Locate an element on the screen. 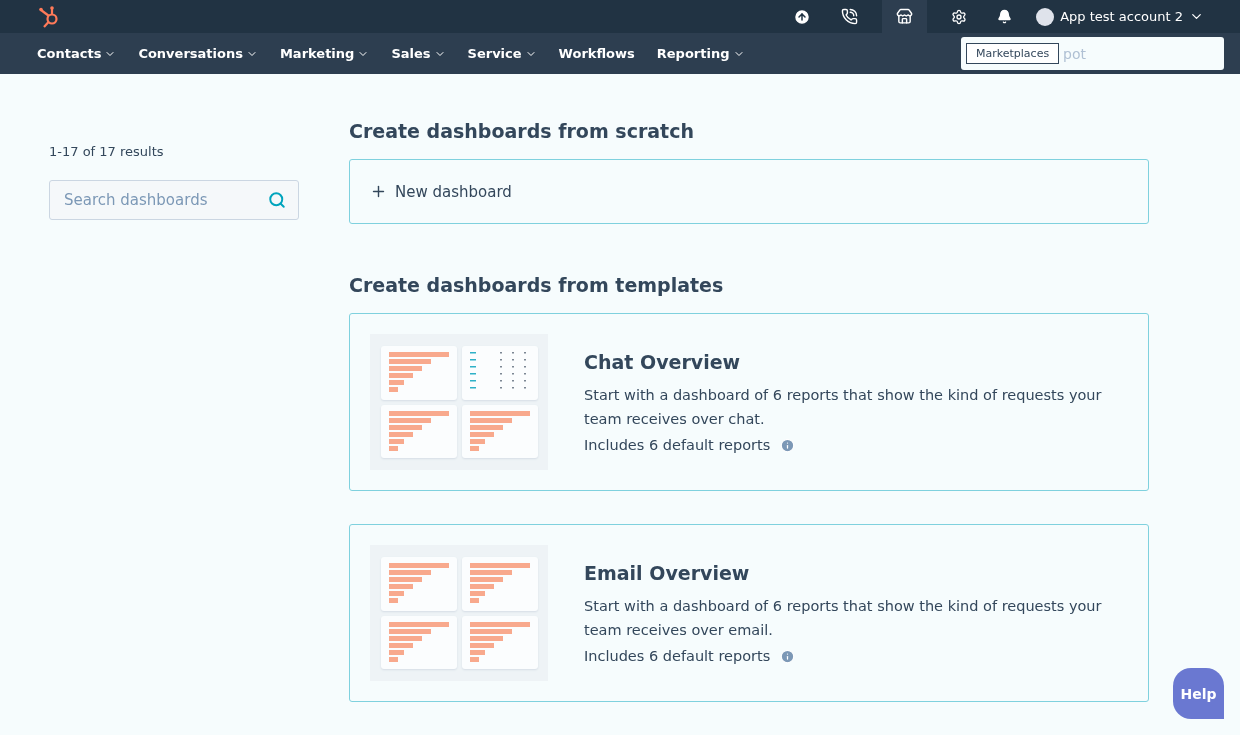 The image size is (1240, 735). section-heading: Create dashboards from scratch is located at coordinates (522, 131).